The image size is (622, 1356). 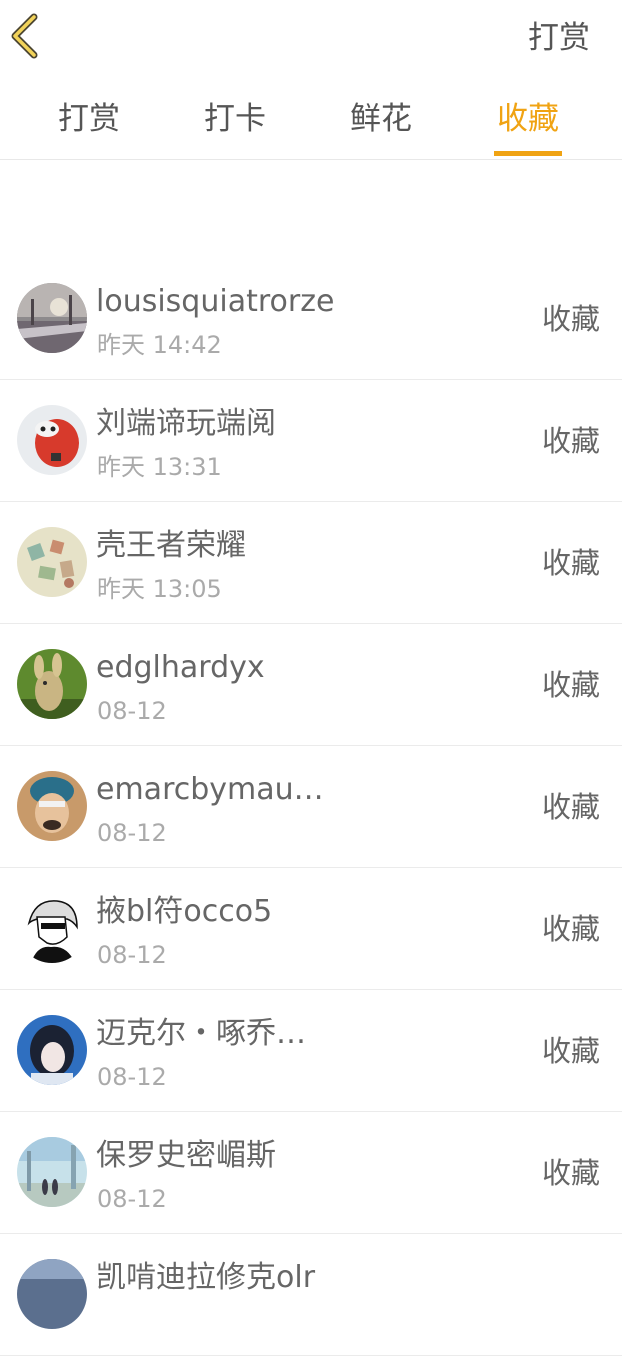 I want to click on user-name: edglhardyx, so click(x=180, y=667).